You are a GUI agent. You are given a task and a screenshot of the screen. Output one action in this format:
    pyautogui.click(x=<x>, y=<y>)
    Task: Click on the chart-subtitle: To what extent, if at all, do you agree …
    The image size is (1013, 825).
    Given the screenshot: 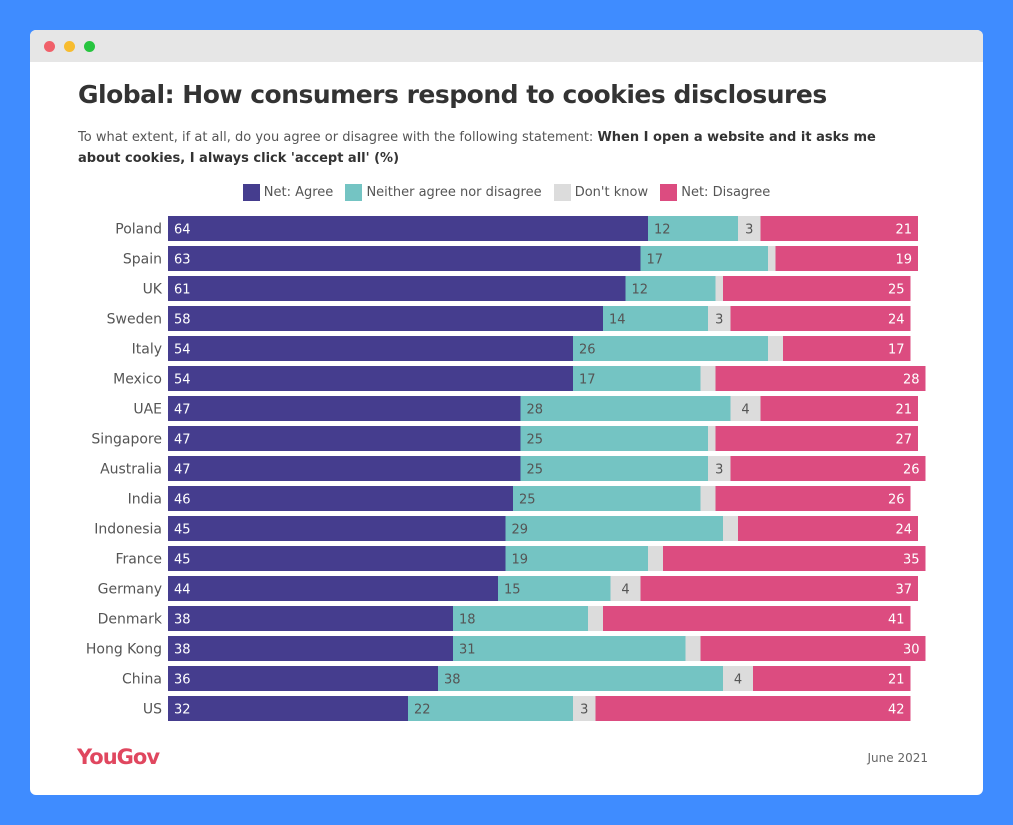 What is the action you would take?
    pyautogui.click(x=498, y=148)
    